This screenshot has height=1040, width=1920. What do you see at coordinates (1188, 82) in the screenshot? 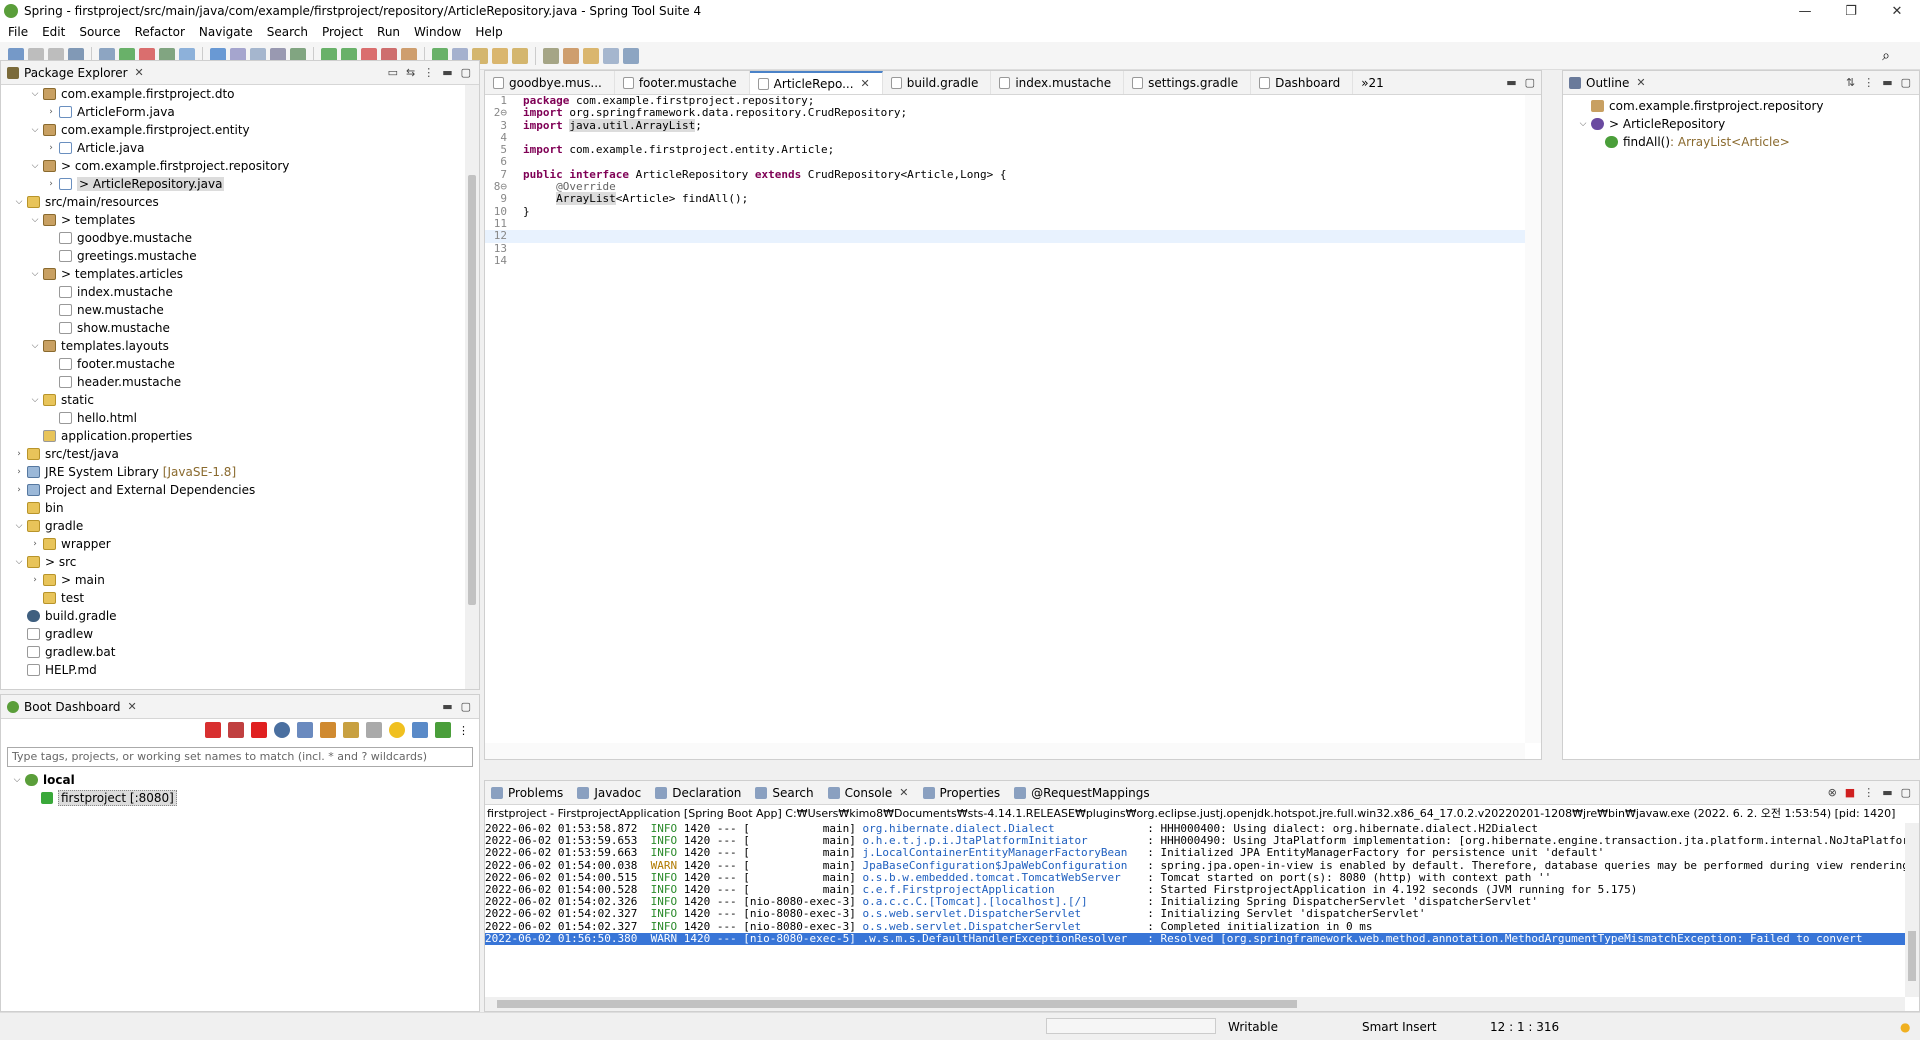
I see `editor-tab: settings.gradle` at bounding box center [1188, 82].